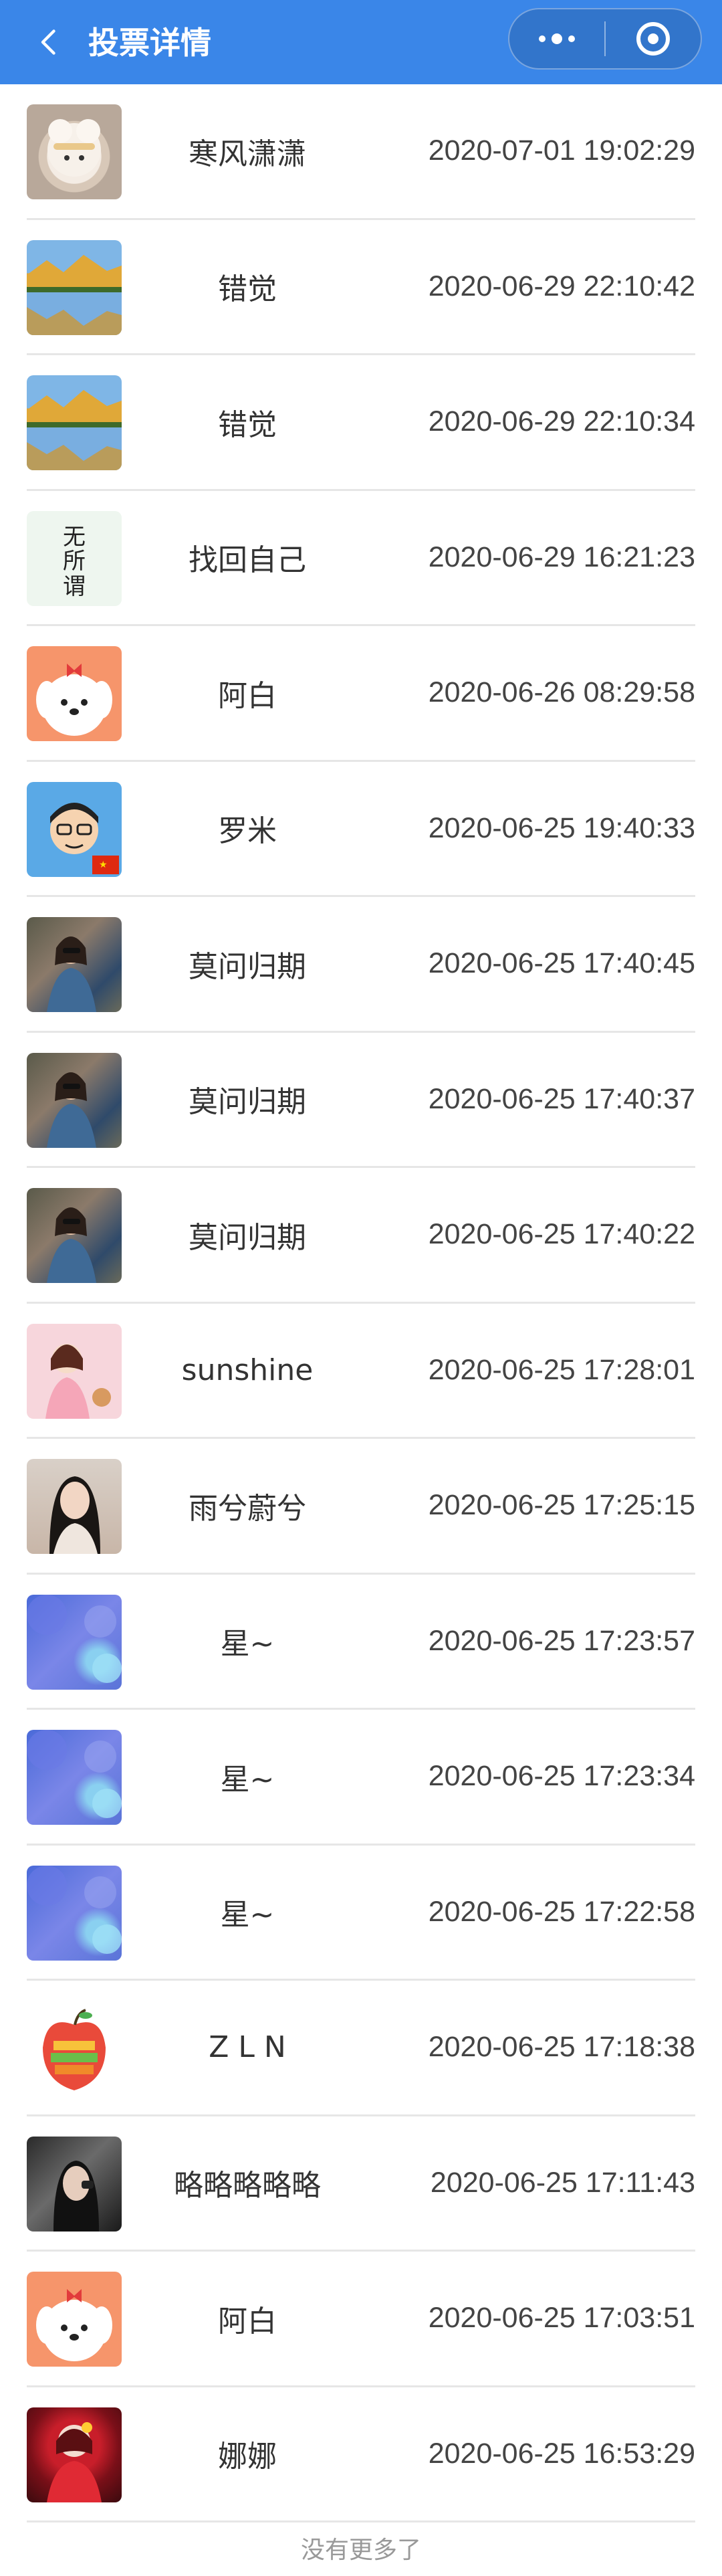 The height and width of the screenshot is (2576, 722). What do you see at coordinates (247, 1370) in the screenshot?
I see `voter-name: sunshine` at bounding box center [247, 1370].